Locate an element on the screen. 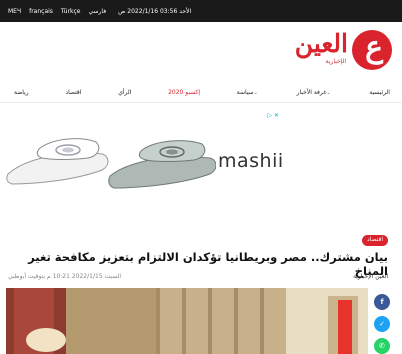 This screenshot has width=402, height=354. lang-turkish: Türkçe is located at coordinates (71, 11).